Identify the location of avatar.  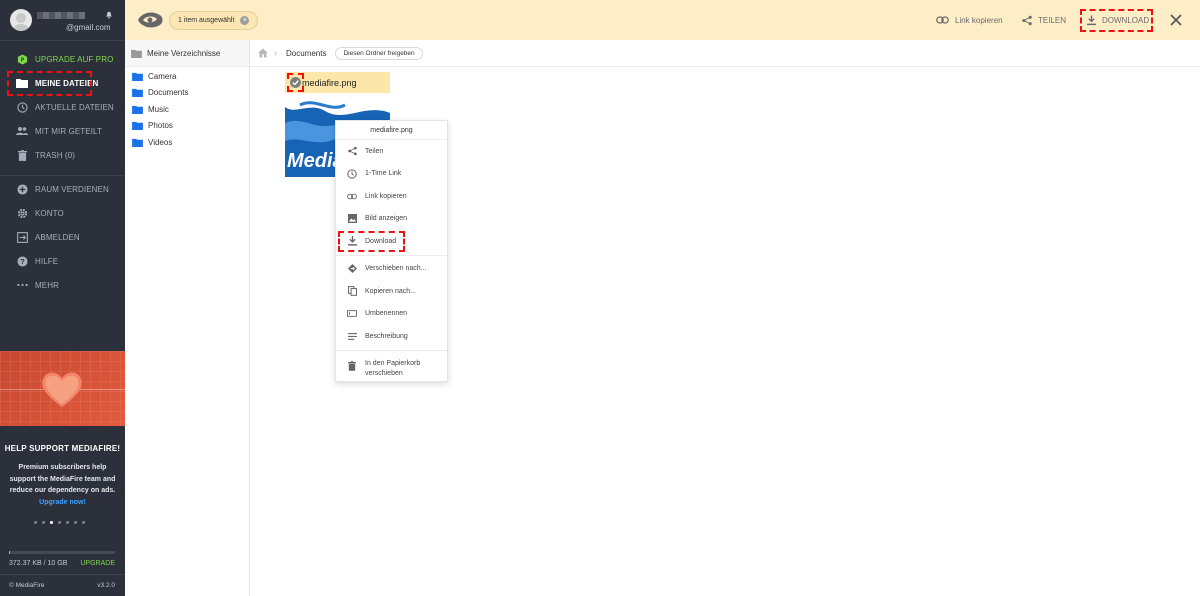
(21, 20).